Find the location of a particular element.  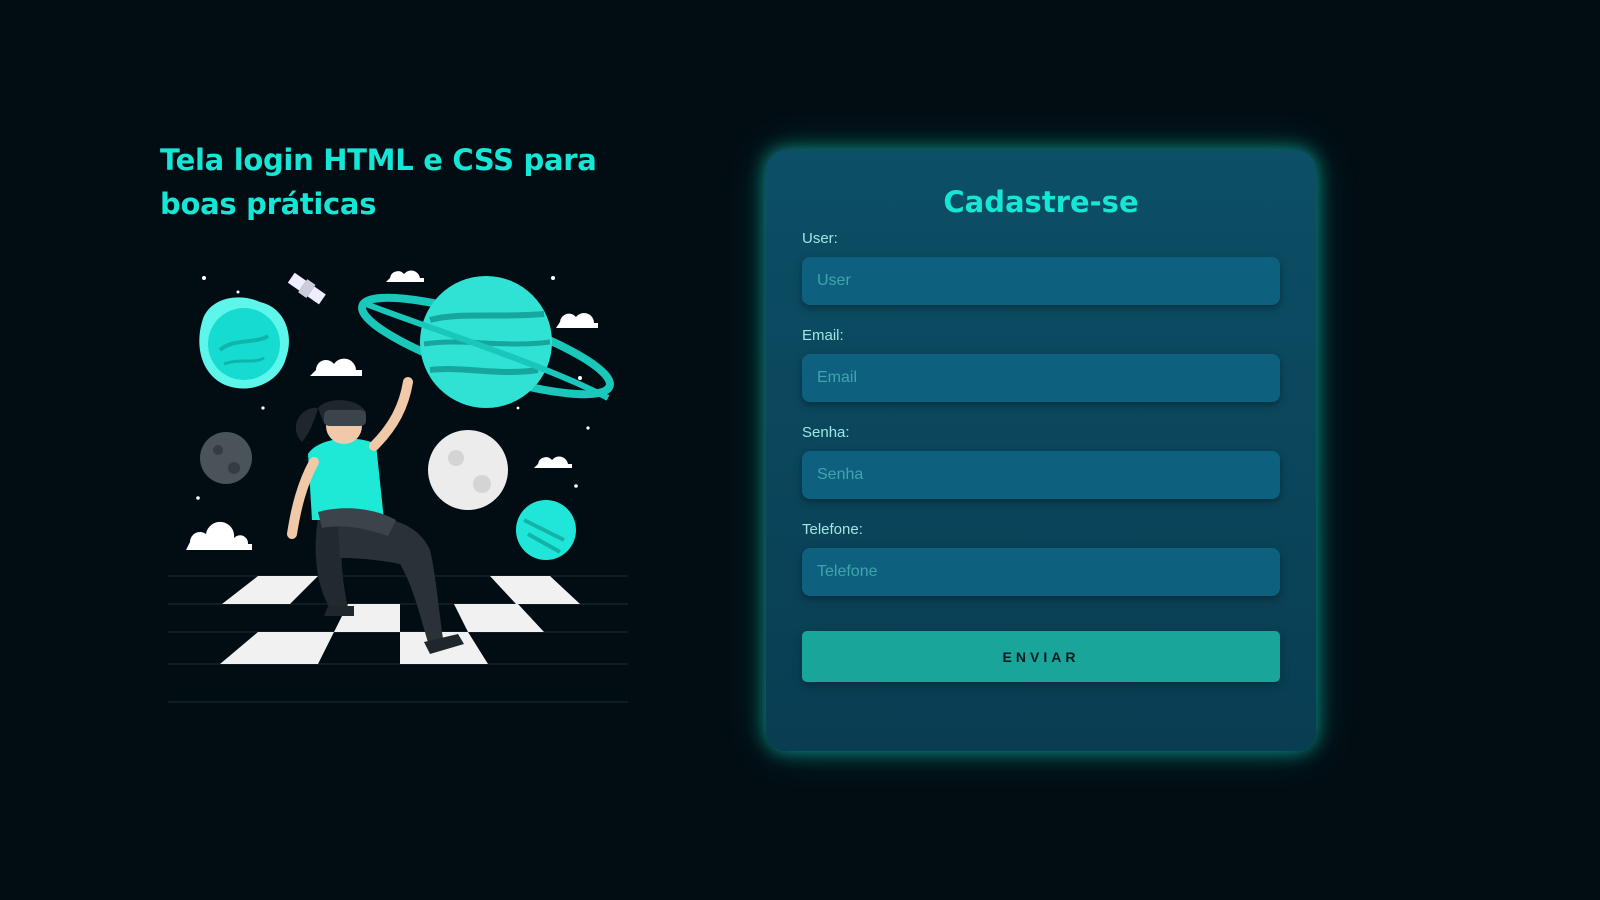

blob-planet is located at coordinates (244, 343).